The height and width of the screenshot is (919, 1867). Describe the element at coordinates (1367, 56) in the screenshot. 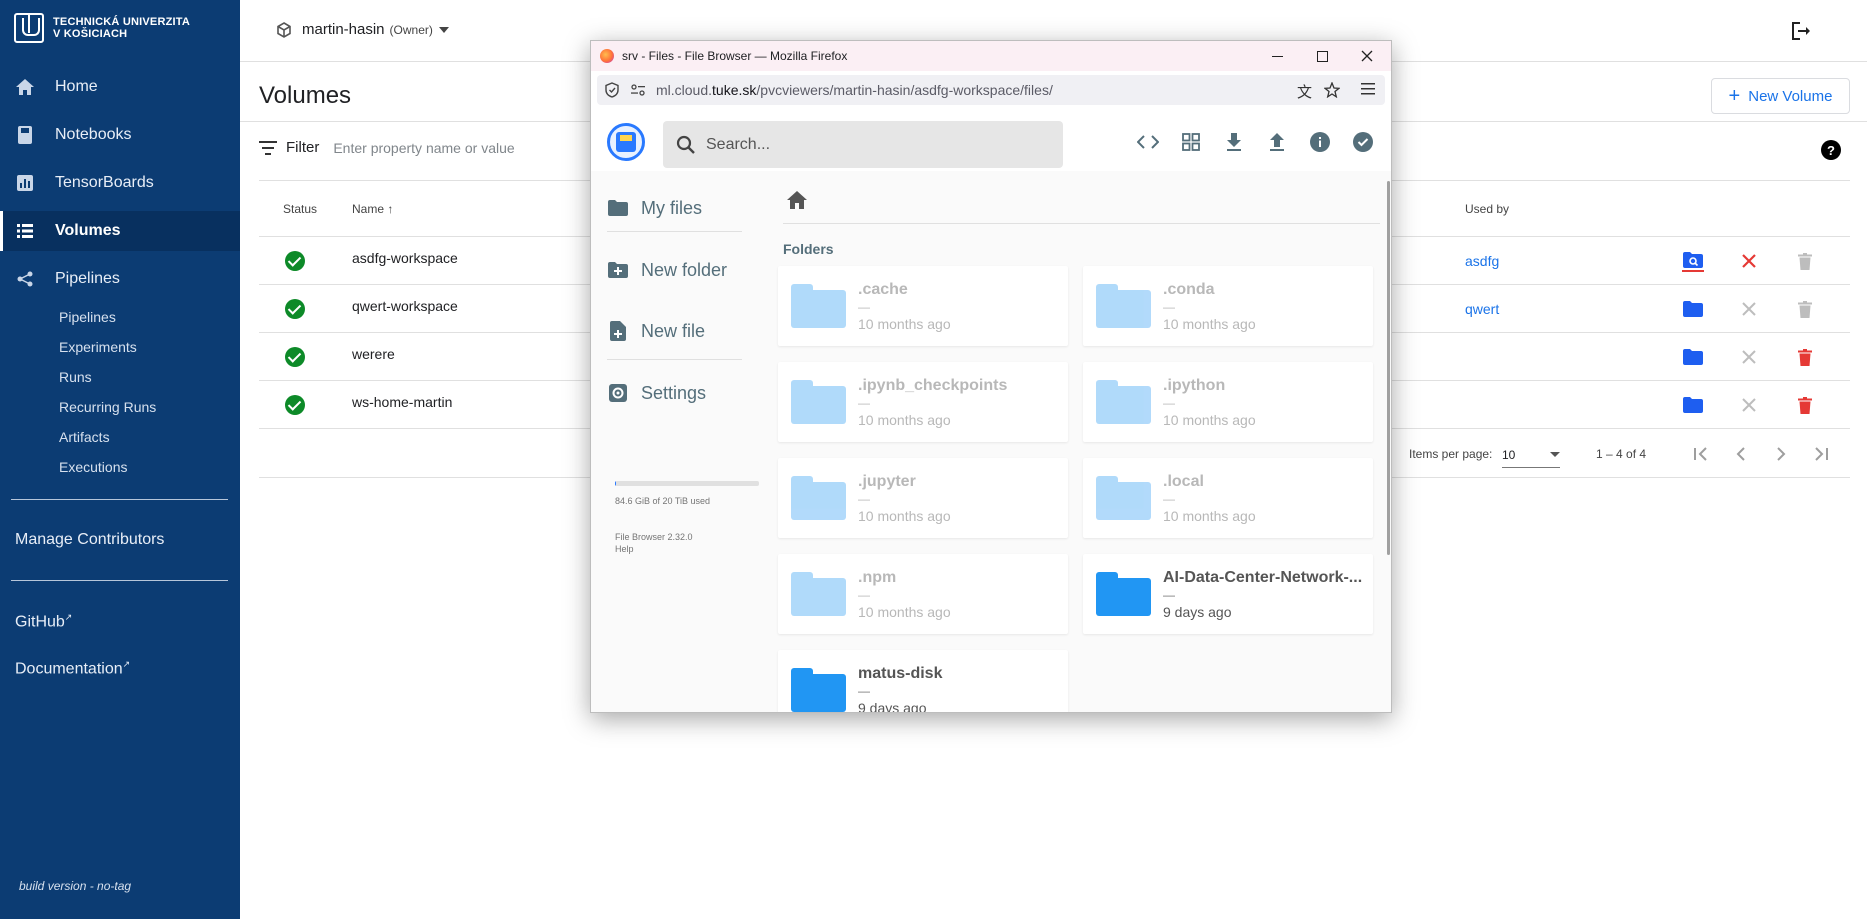

I see `close-window-button` at that location.